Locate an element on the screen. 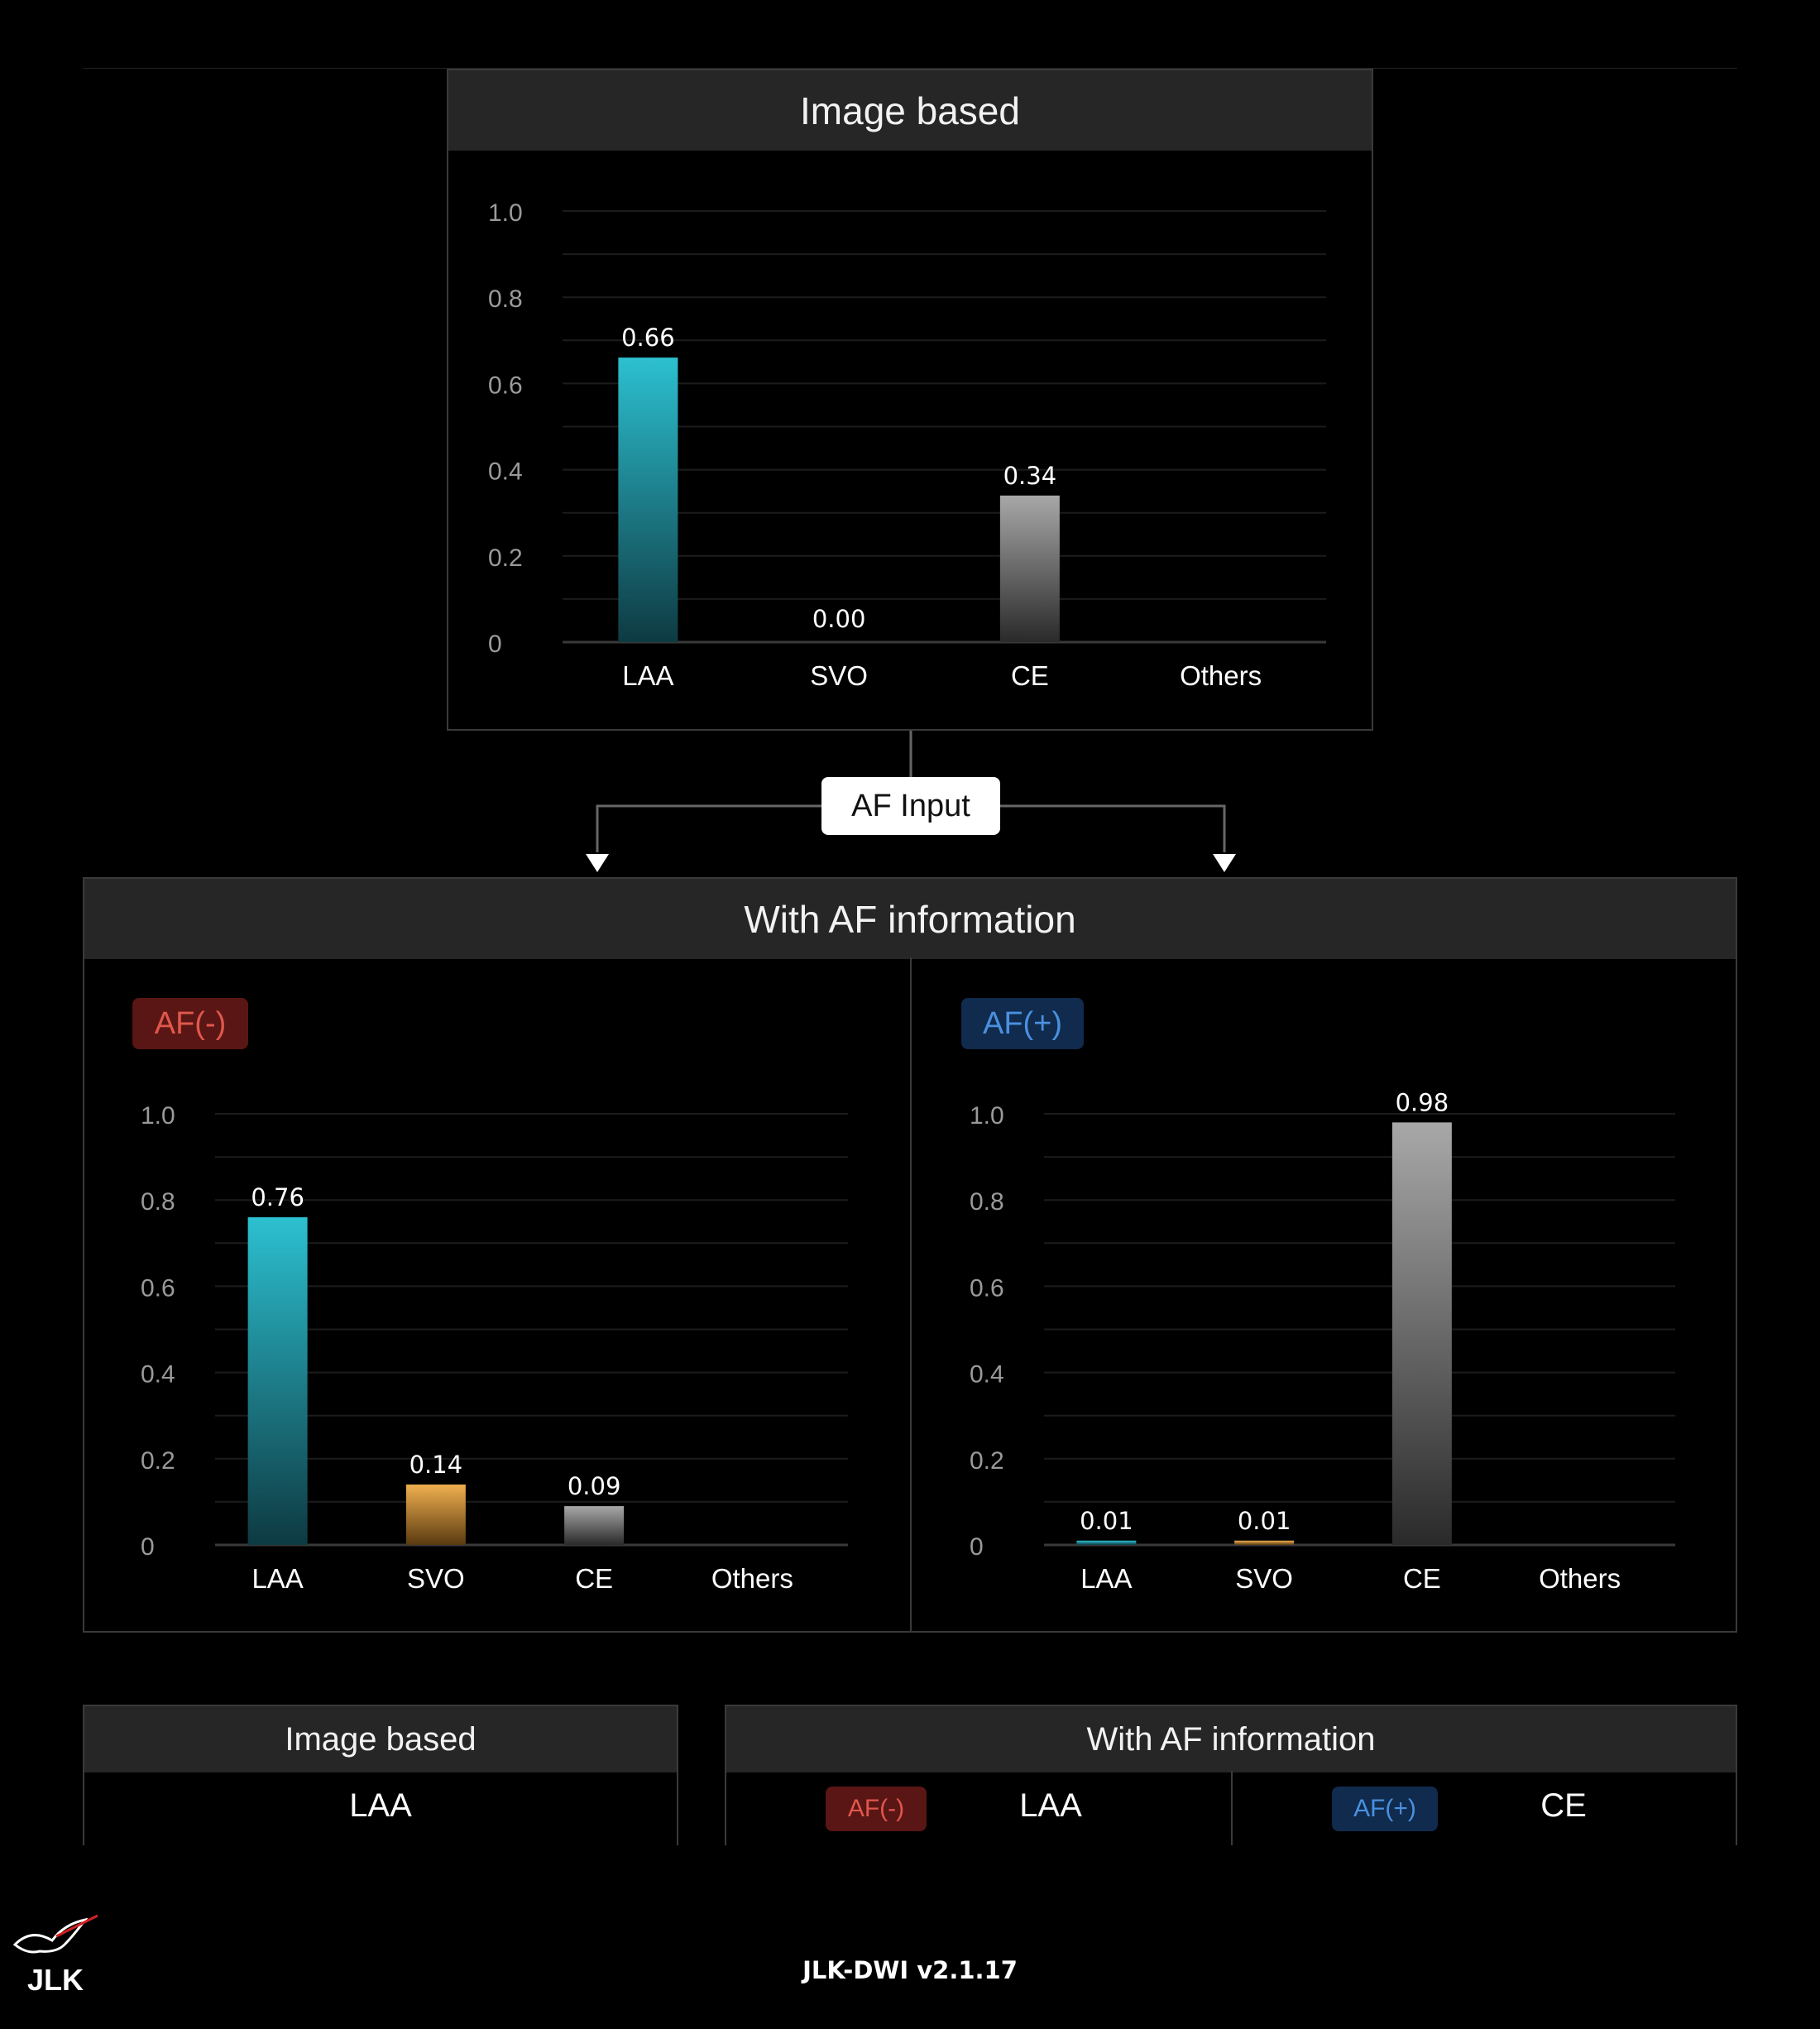 The width and height of the screenshot is (1820, 2029). y-tick-label: 1.0 is located at coordinates (987, 1116).